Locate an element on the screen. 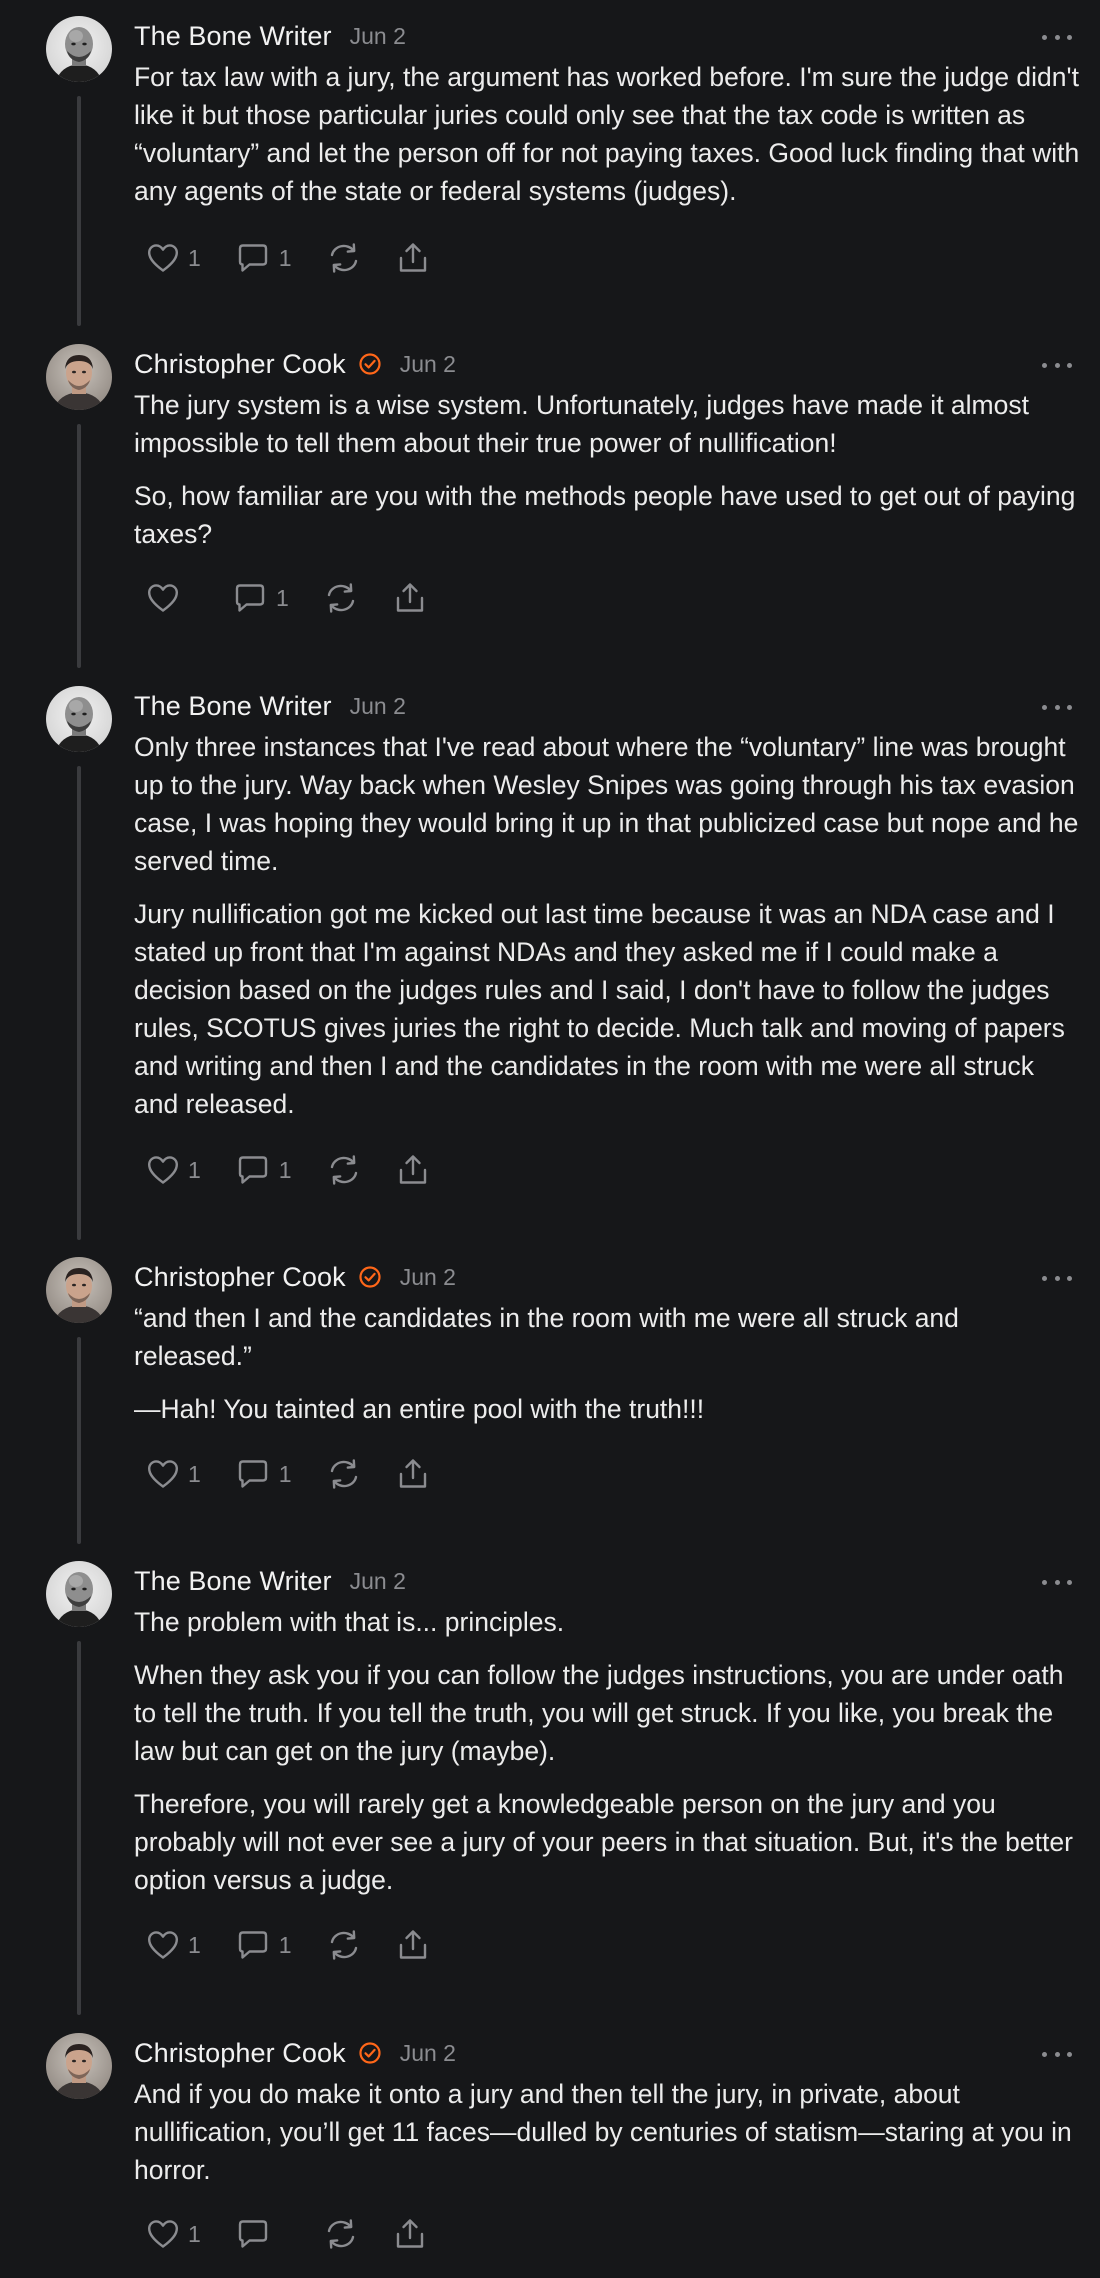 Image resolution: width=1100 pixels, height=2278 pixels. like-button is located at coordinates (172, 598).